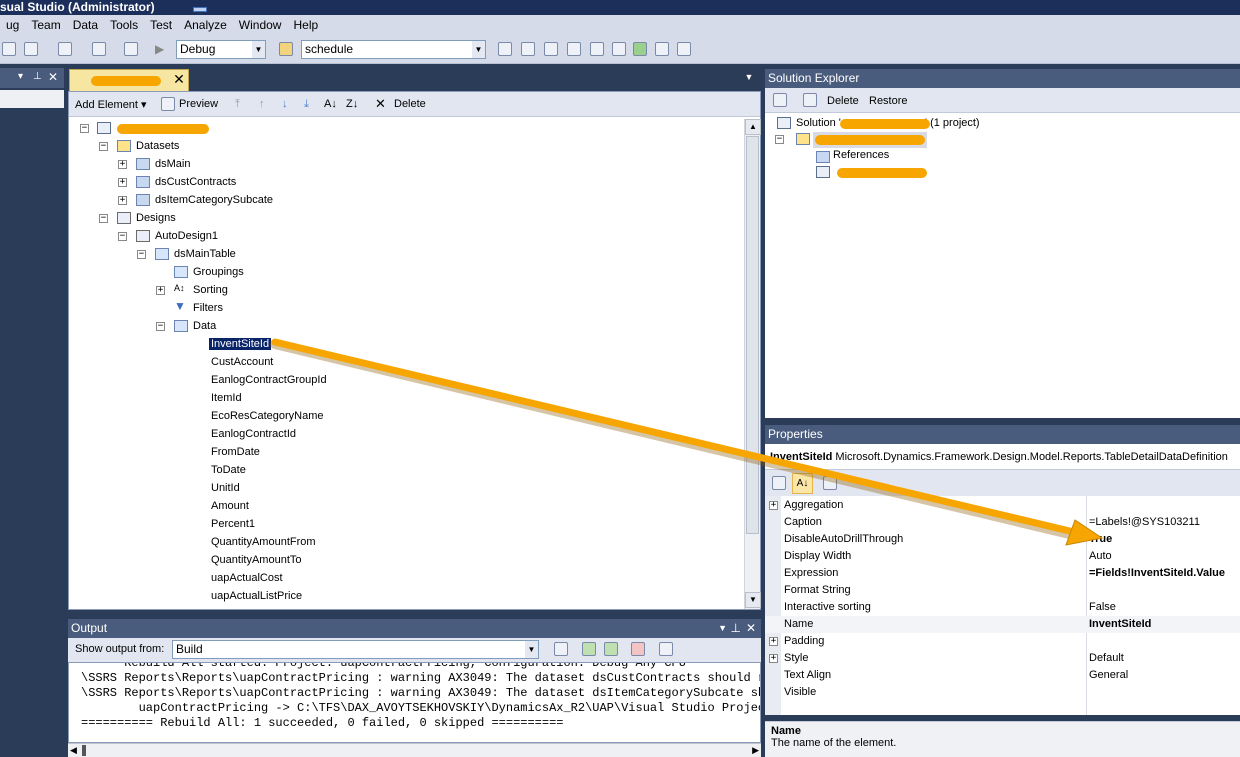  Describe the element at coordinates (597, 49) in the screenshot. I see `class-view-icon` at that location.